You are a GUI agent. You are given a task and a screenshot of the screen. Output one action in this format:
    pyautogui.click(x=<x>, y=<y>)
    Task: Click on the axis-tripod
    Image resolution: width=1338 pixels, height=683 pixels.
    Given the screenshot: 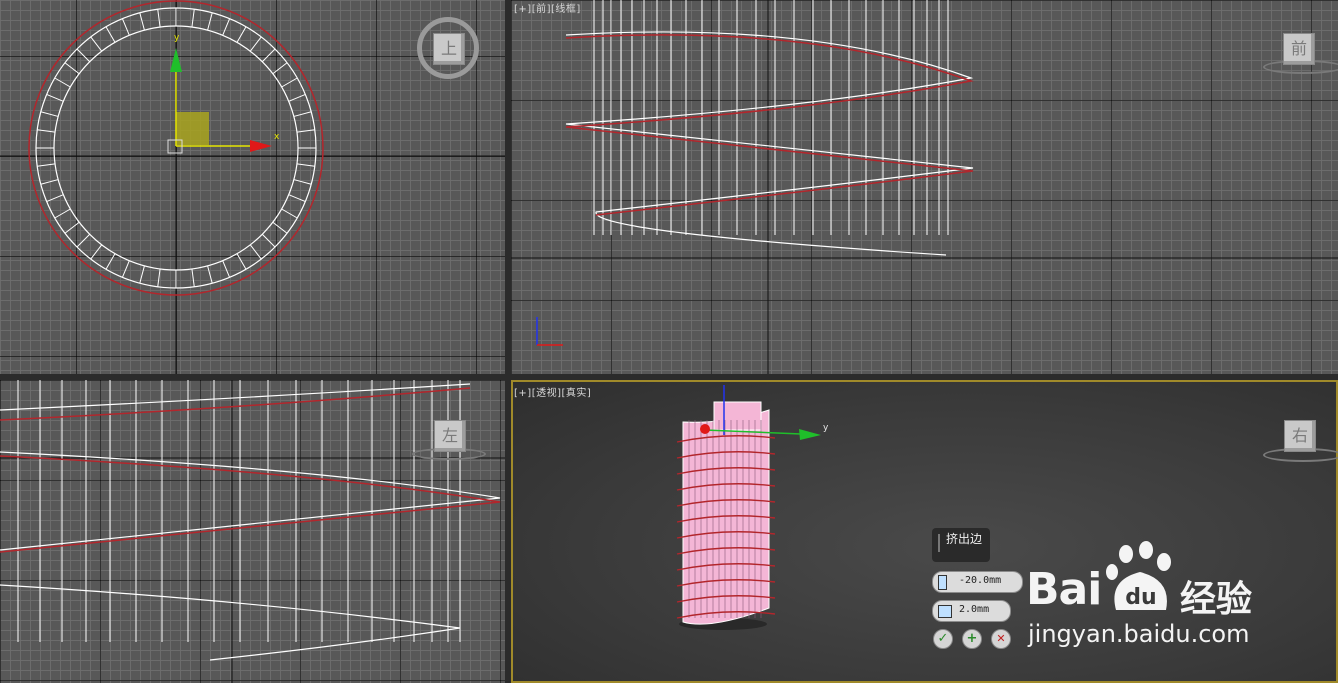 What is the action you would take?
    pyautogui.click(x=549, y=331)
    